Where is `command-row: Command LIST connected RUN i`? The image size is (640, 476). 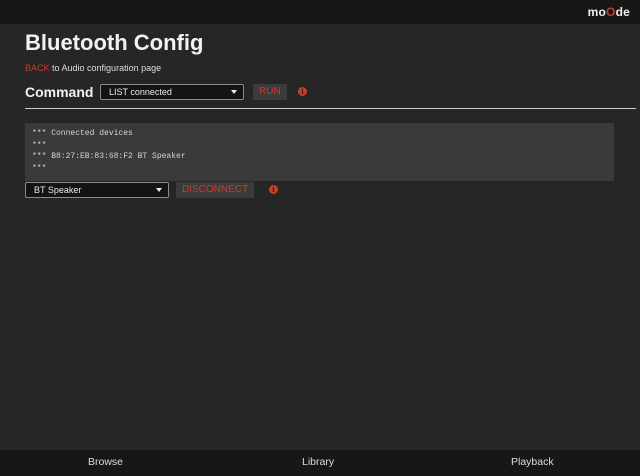 command-row: Command LIST connected RUN i is located at coordinates (325, 92).